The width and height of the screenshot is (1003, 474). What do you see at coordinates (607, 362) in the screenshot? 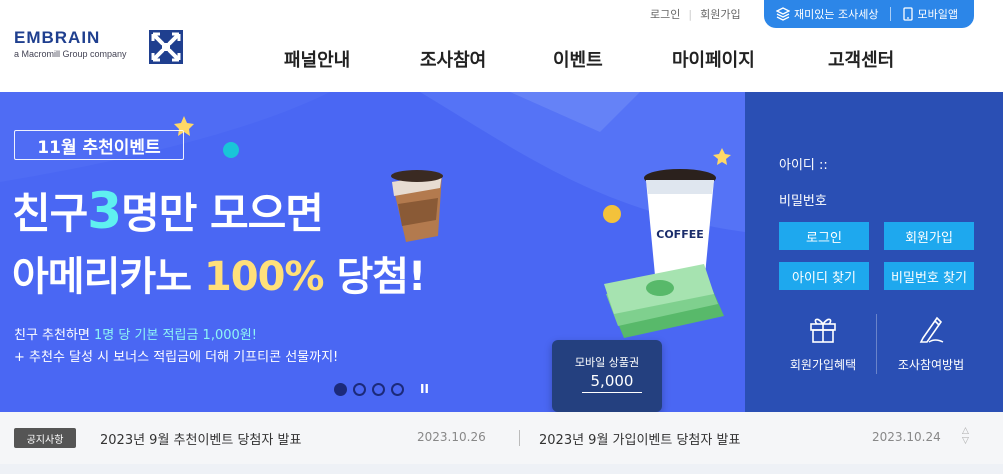
I see `voucher-label: 모바일 상품권` at bounding box center [607, 362].